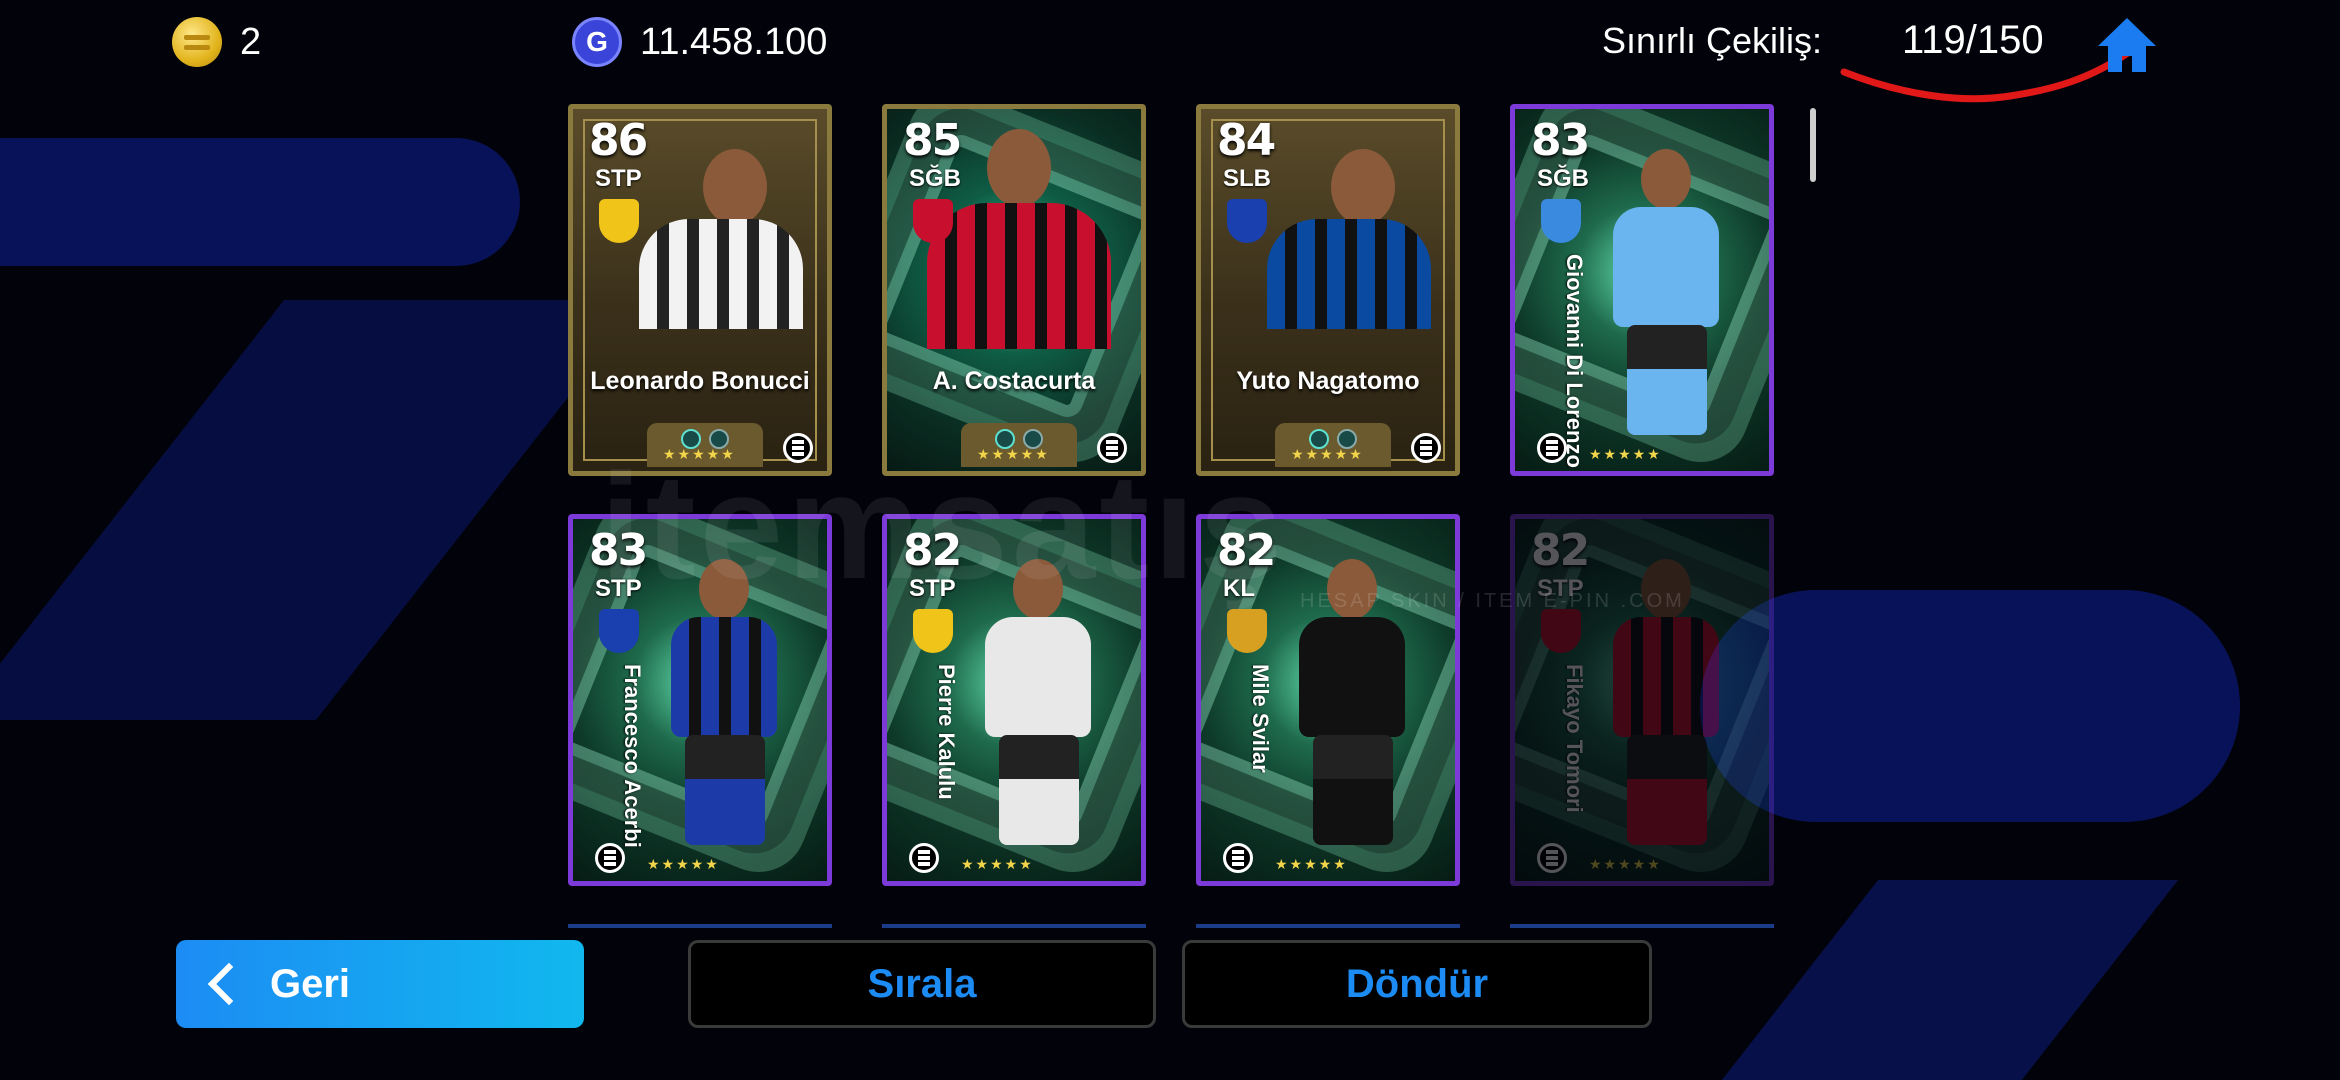 The height and width of the screenshot is (1080, 2340). Describe the element at coordinates (380, 984) in the screenshot. I see `back-button: Geri` at that location.